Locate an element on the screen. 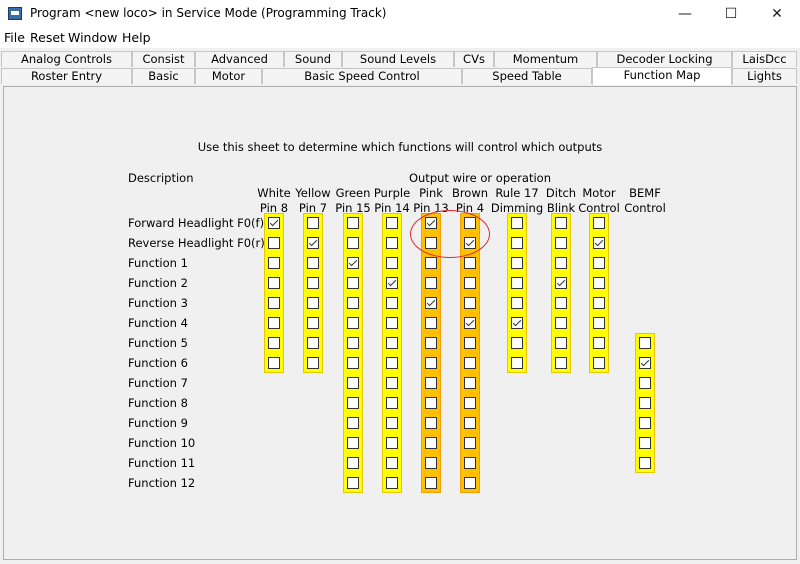 Image resolution: width=800 pixels, height=564 pixels. tab-function-map: Function Map is located at coordinates (662, 76).